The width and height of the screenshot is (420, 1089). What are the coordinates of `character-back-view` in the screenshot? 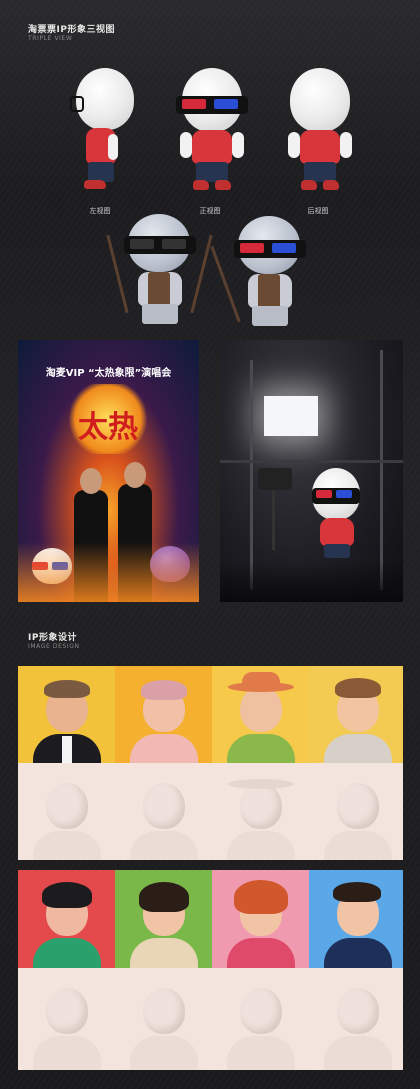 It's located at (320, 135).